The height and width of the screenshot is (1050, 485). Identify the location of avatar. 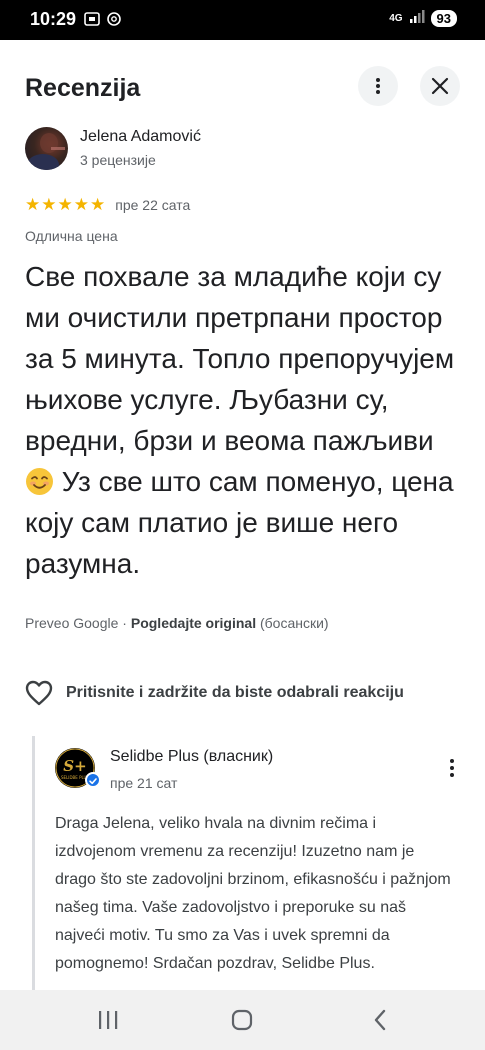
(46, 148).